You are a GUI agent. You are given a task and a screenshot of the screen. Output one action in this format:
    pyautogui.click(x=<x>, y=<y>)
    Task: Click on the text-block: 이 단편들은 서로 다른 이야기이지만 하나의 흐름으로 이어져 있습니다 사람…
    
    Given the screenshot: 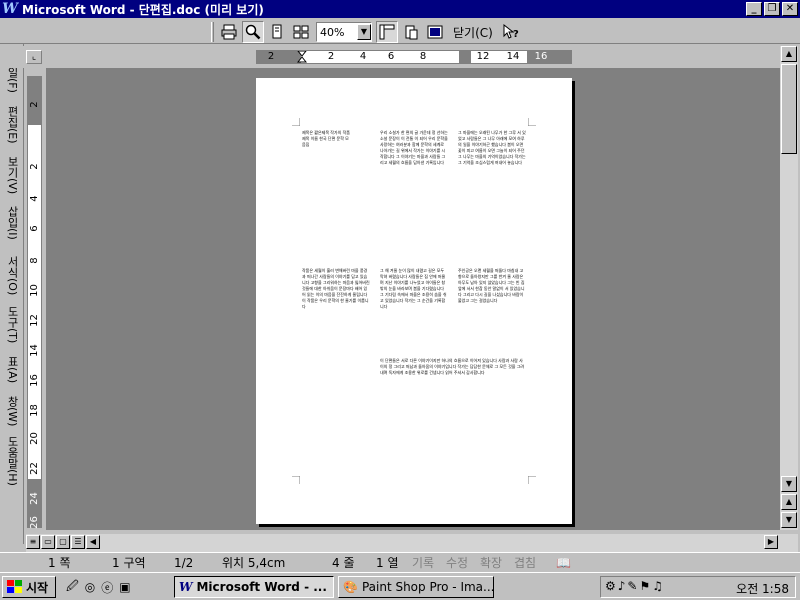 What is the action you would take?
    pyautogui.click(x=452, y=366)
    